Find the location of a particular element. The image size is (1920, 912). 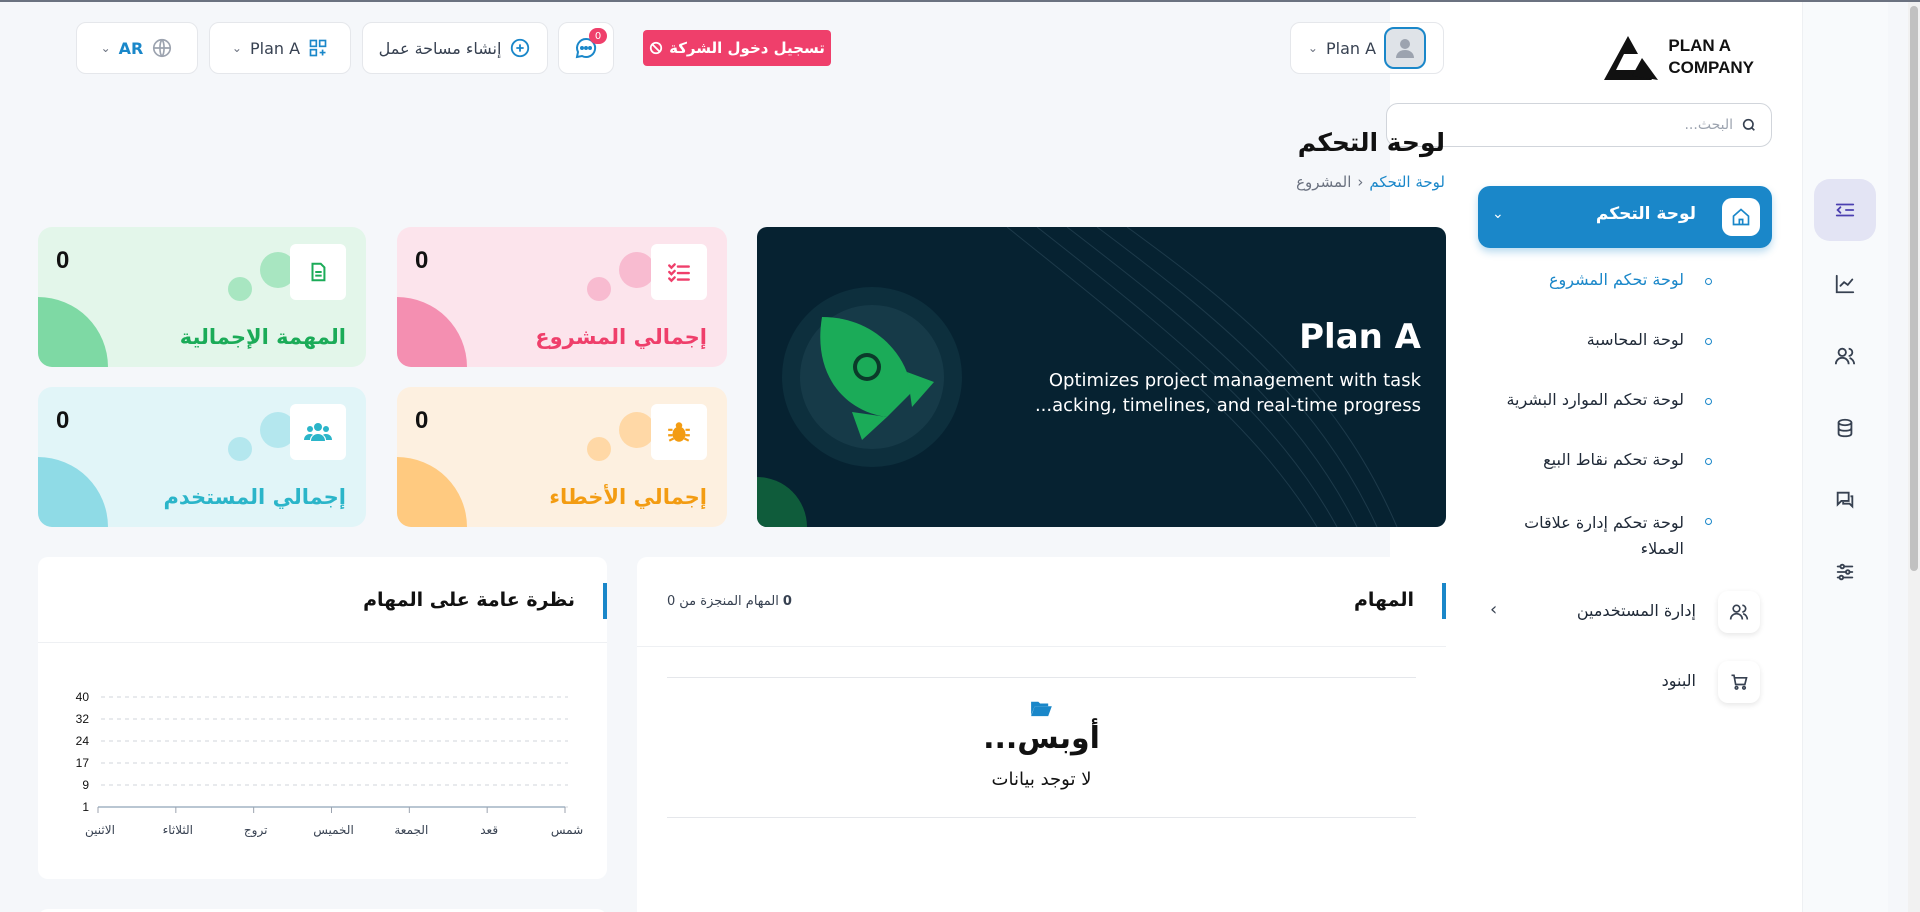

avatar is located at coordinates (1405, 48).